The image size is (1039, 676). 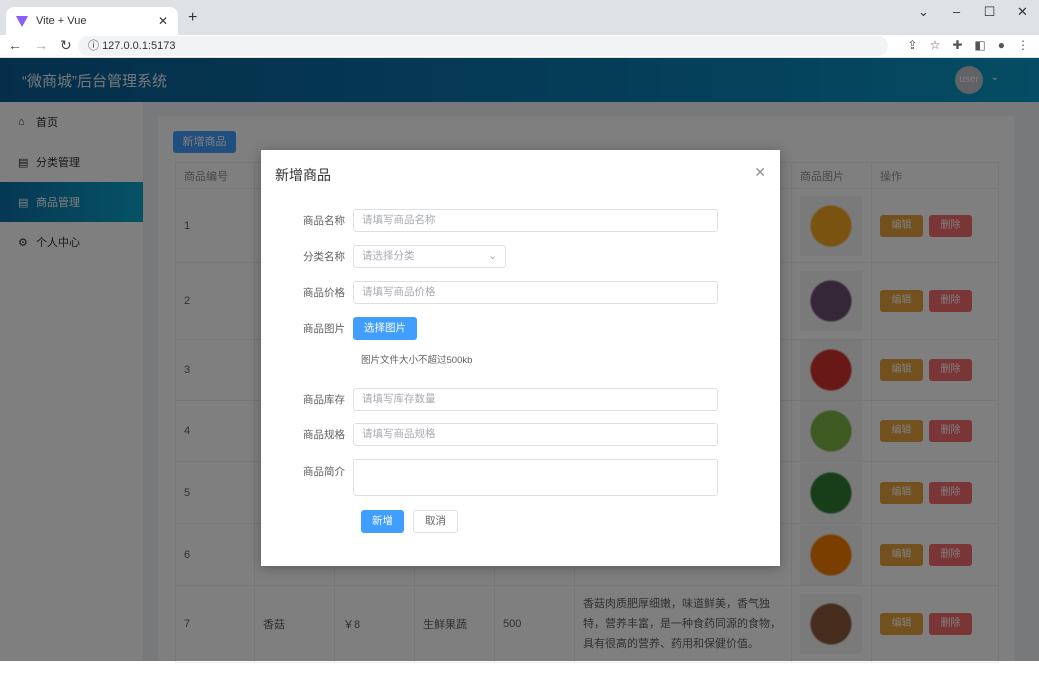 What do you see at coordinates (417, 360) in the screenshot?
I see `image-tip: 图片文件大小不超过500kb` at bounding box center [417, 360].